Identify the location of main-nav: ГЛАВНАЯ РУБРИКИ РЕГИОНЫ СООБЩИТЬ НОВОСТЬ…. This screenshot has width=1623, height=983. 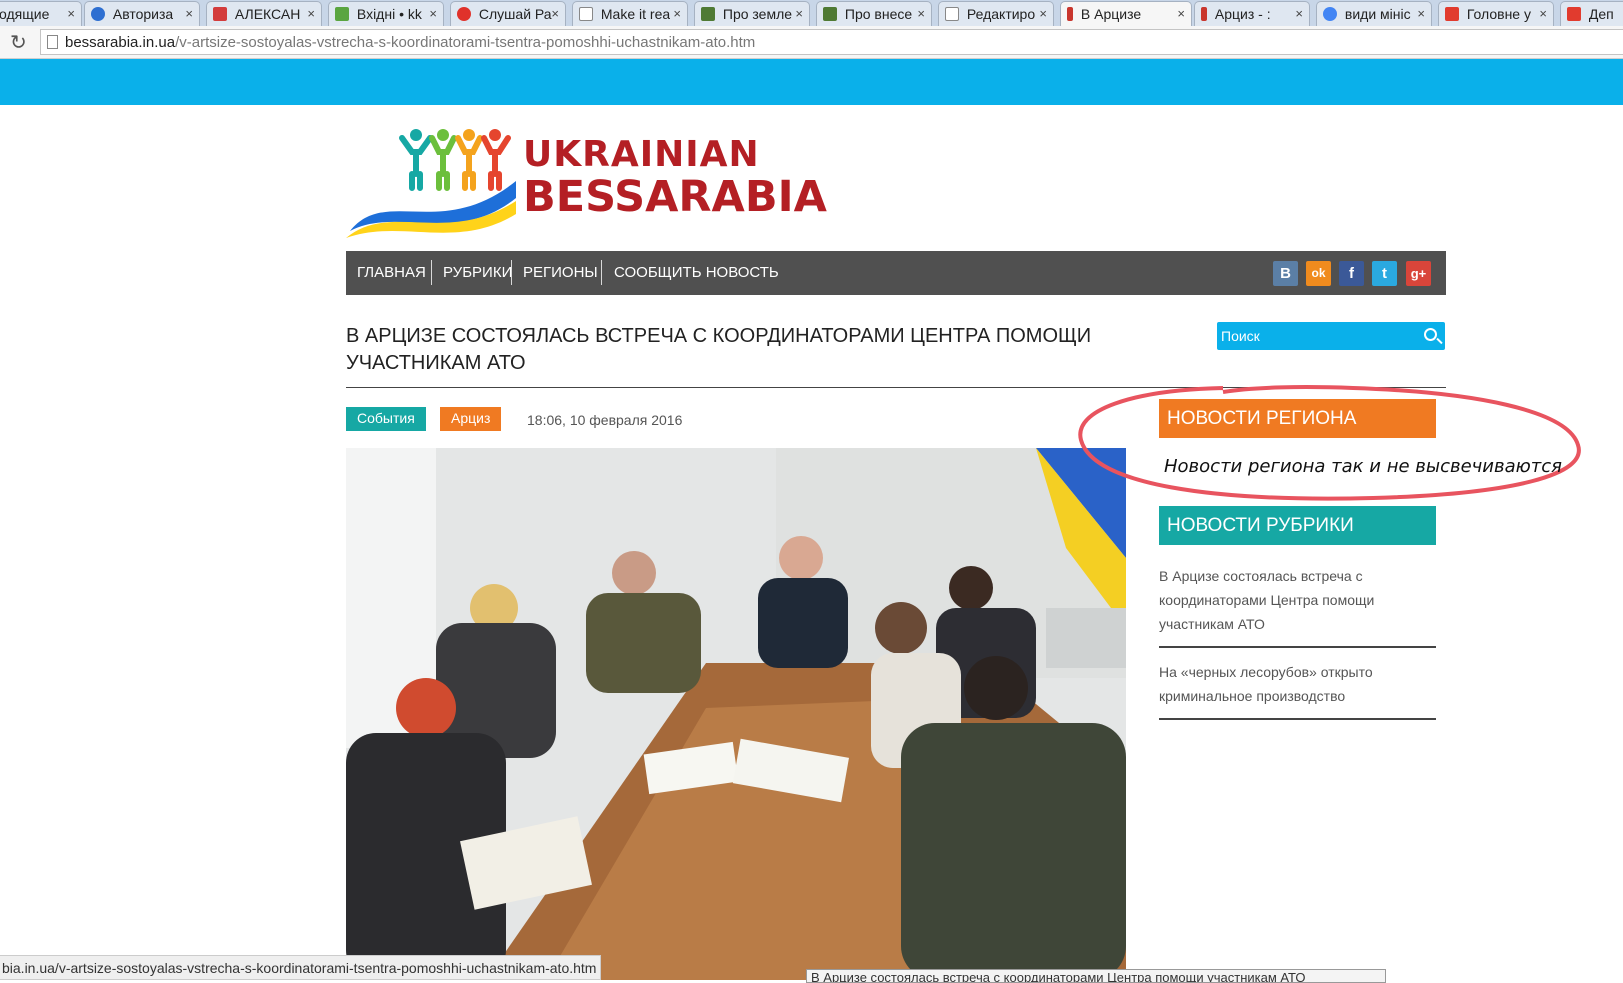
(896, 273).